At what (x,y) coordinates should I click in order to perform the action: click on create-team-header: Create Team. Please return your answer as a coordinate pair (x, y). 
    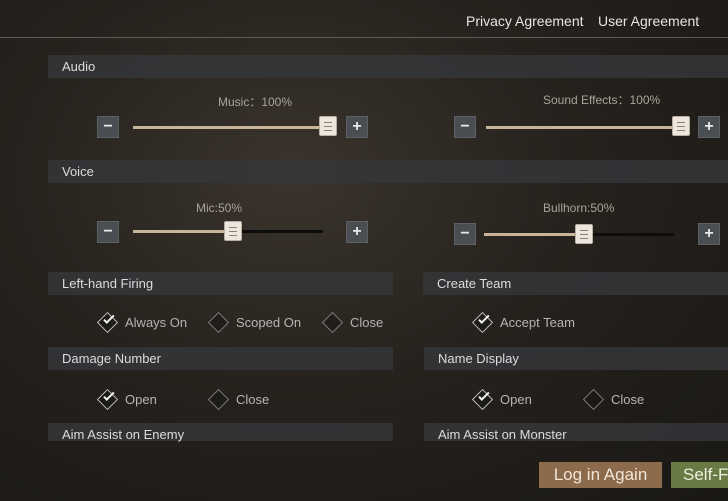
    Looking at the image, I should click on (575, 283).